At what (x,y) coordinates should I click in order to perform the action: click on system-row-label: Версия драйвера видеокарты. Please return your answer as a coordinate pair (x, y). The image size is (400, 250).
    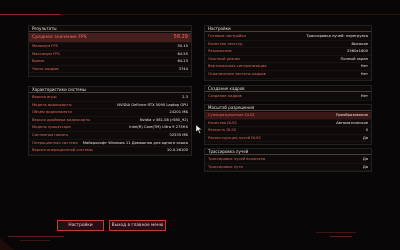
    Looking at the image, I should click on (61, 119).